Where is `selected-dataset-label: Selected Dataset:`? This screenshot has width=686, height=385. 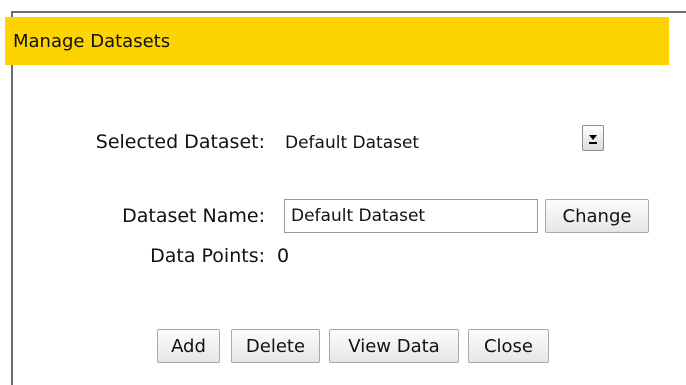 selected-dataset-label: Selected Dataset: is located at coordinates (180, 142).